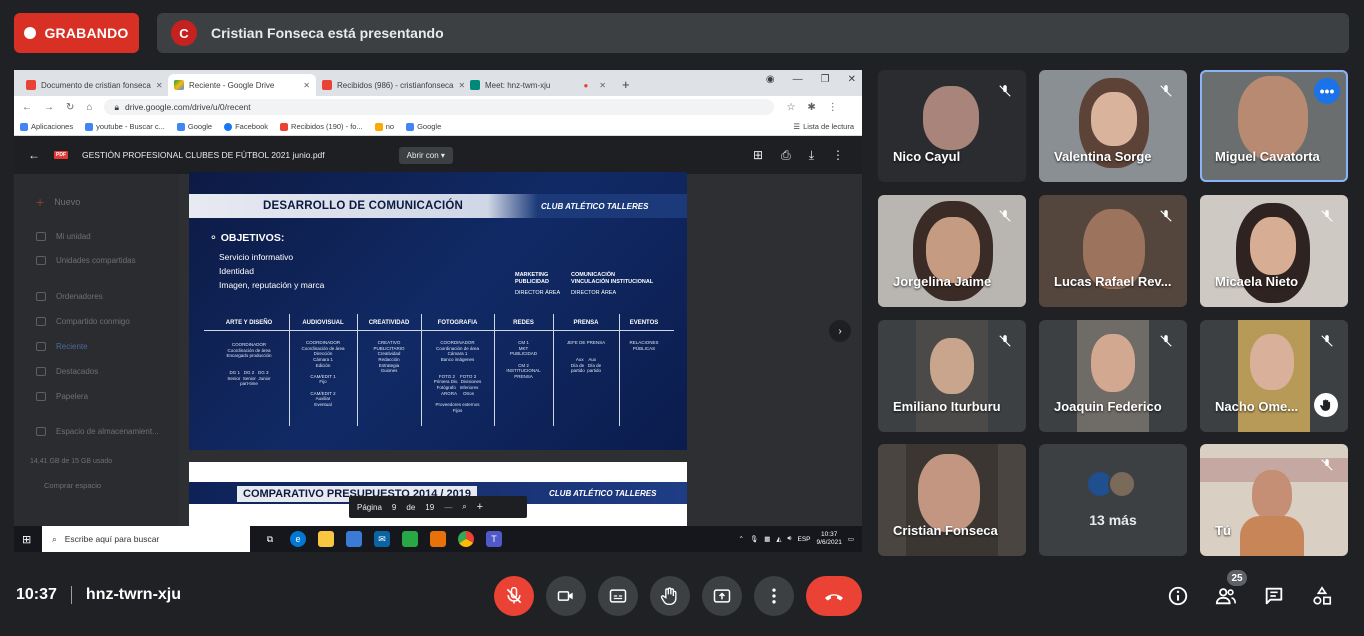  I want to click on drive-item-recent: Reciente, so click(62, 346).